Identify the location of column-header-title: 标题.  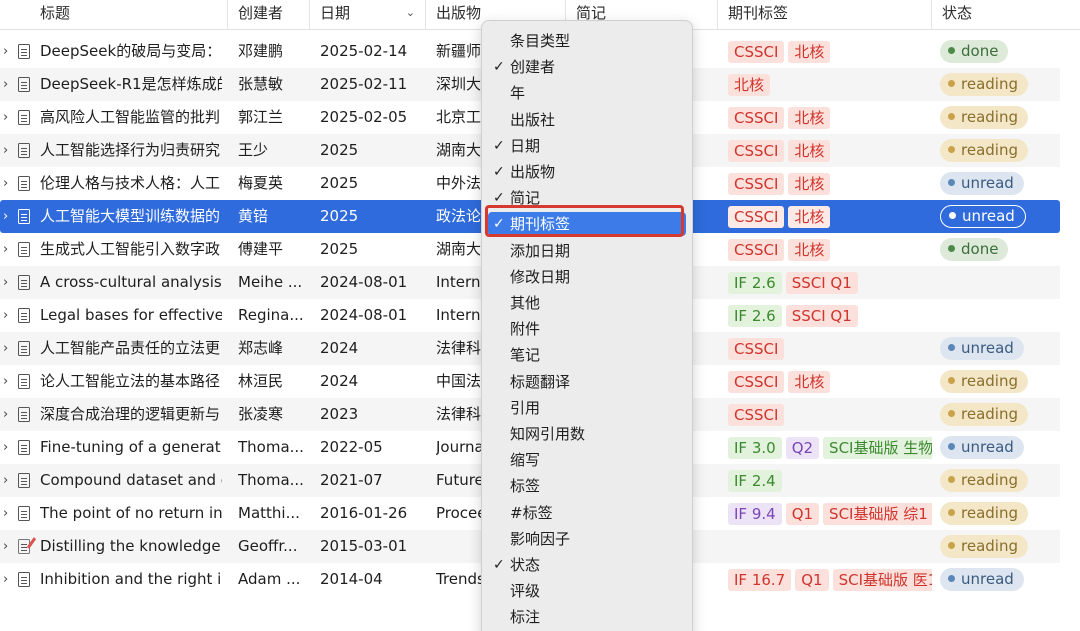
(129, 15).